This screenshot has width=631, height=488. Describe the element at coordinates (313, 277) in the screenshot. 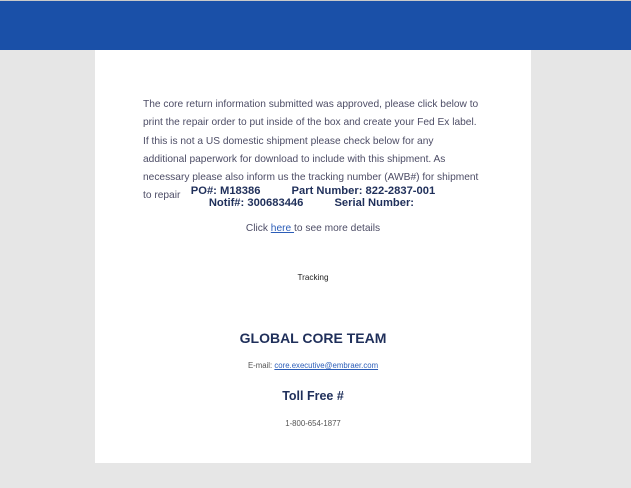

I see `tracking-label: Tracking` at that location.